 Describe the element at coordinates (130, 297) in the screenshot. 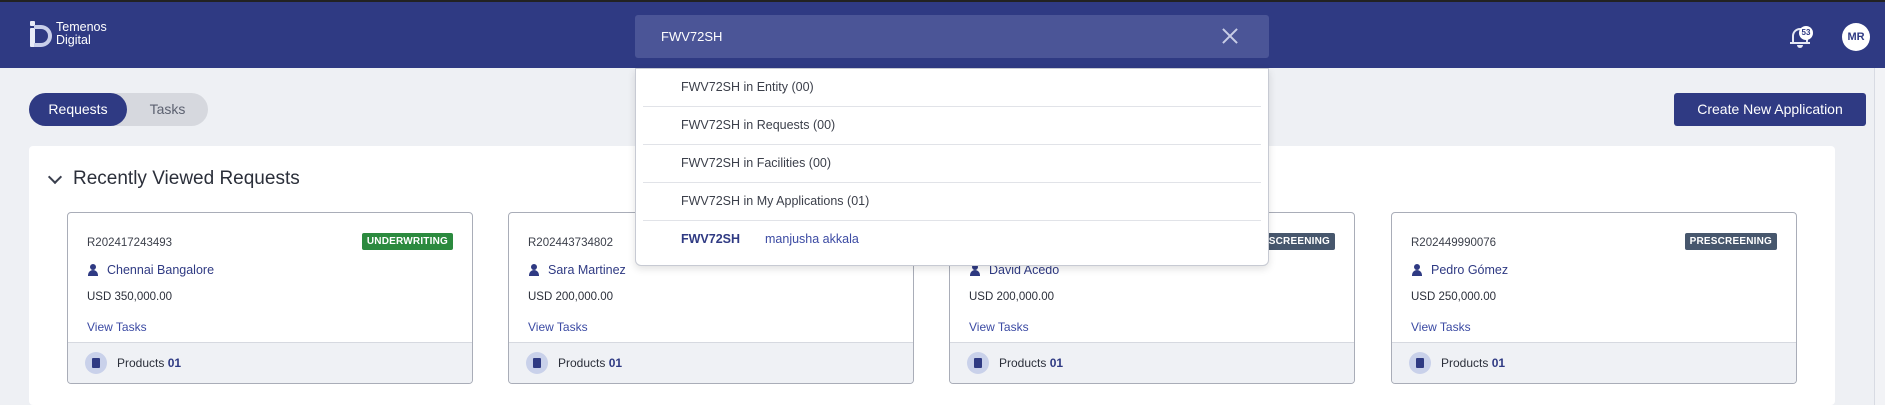

I see `request-amount: USD 350,000.00` at that location.